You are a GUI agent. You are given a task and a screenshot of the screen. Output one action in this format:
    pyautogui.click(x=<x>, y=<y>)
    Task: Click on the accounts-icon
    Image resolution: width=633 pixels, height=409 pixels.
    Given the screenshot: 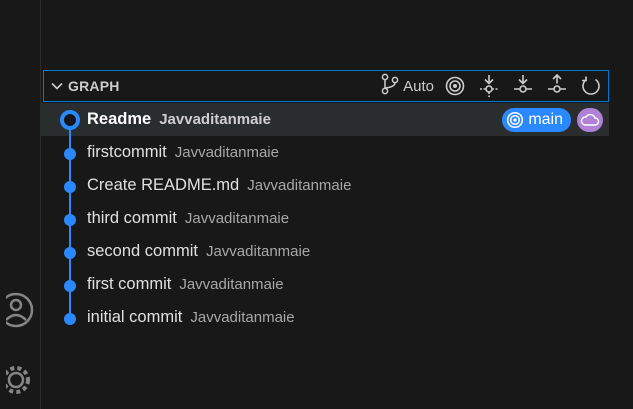 What is the action you would take?
    pyautogui.click(x=20, y=310)
    